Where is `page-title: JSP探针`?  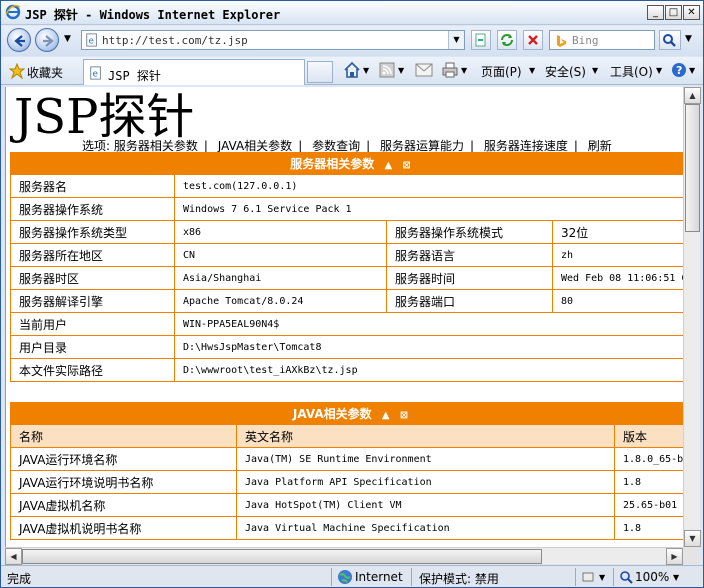 page-title: JSP探针 is located at coordinates (104, 117).